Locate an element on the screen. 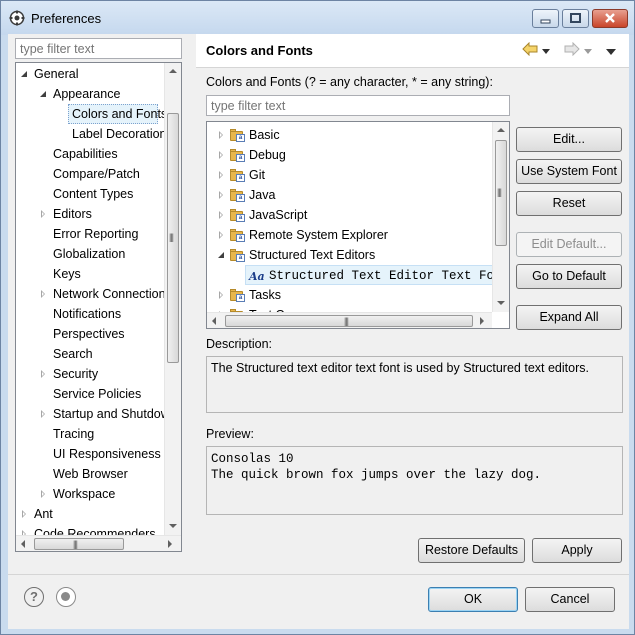 The height and width of the screenshot is (635, 635). preference-tree-vscrollbar: ||| is located at coordinates (172, 299).